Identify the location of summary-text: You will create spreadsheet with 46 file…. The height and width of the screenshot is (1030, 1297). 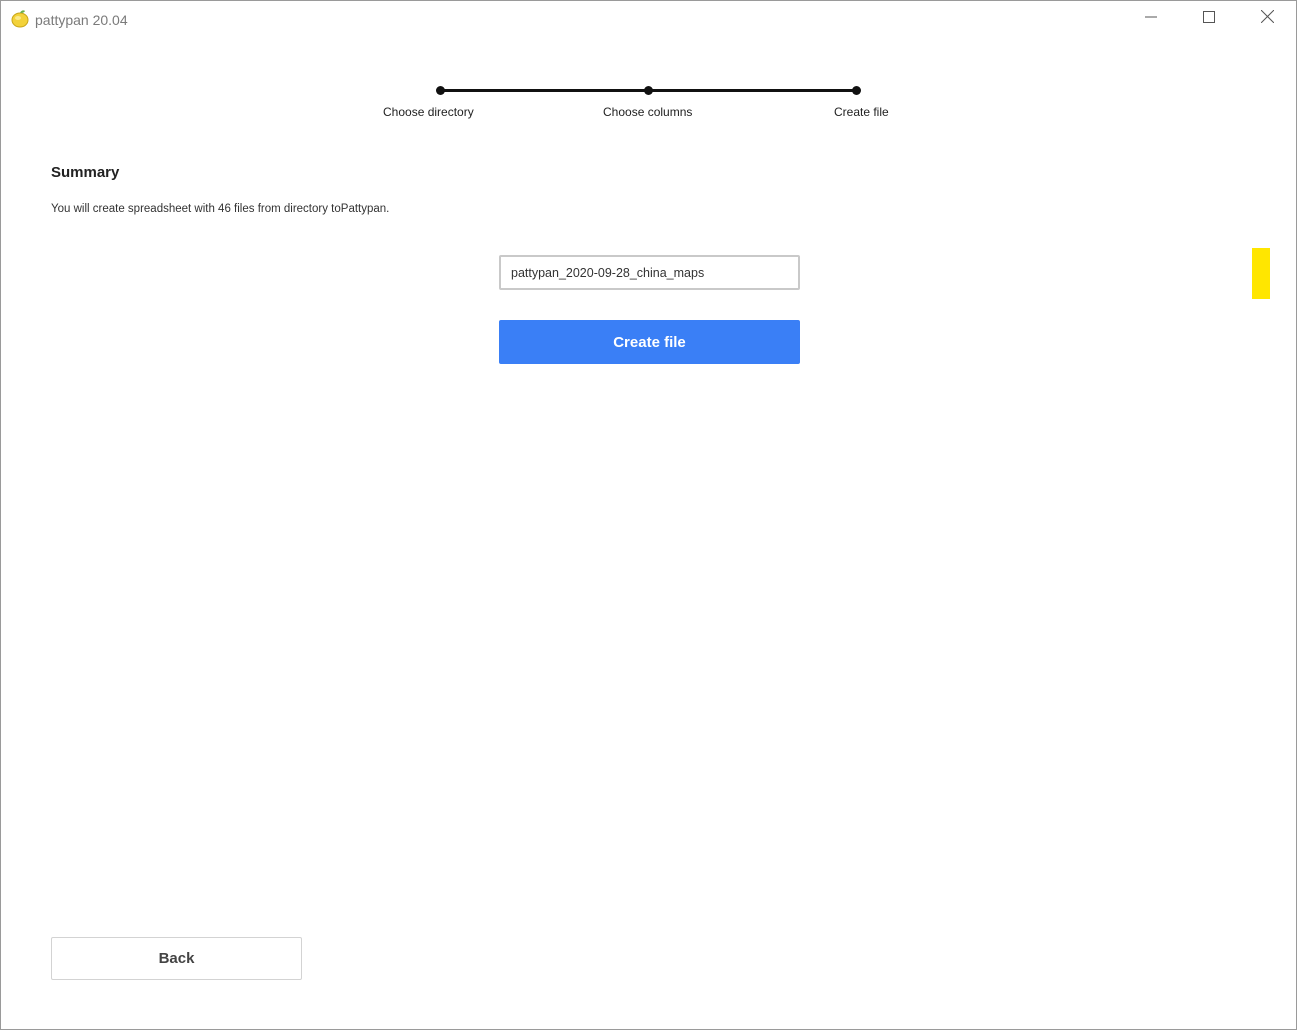
(220, 209).